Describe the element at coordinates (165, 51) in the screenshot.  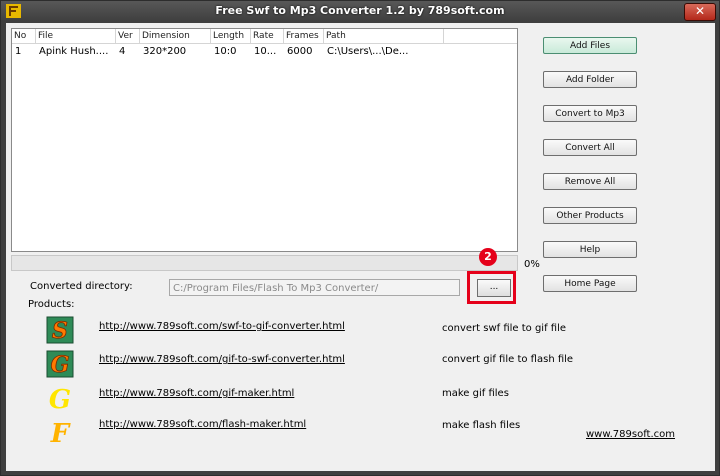
I see `cell-dimension: 320*200` at that location.